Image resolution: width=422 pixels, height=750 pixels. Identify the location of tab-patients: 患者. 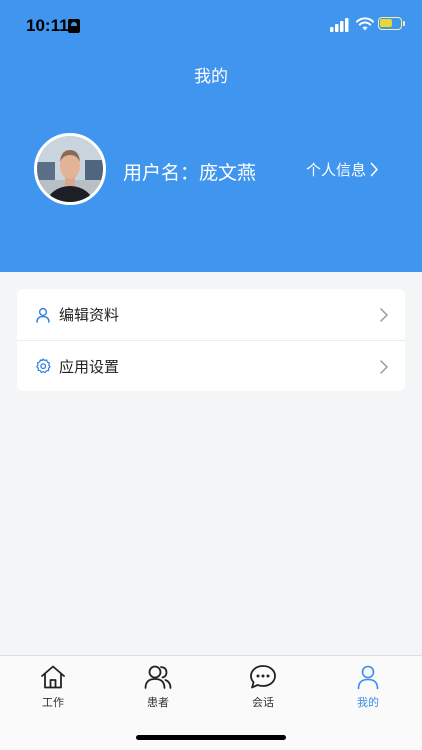
(158, 689).